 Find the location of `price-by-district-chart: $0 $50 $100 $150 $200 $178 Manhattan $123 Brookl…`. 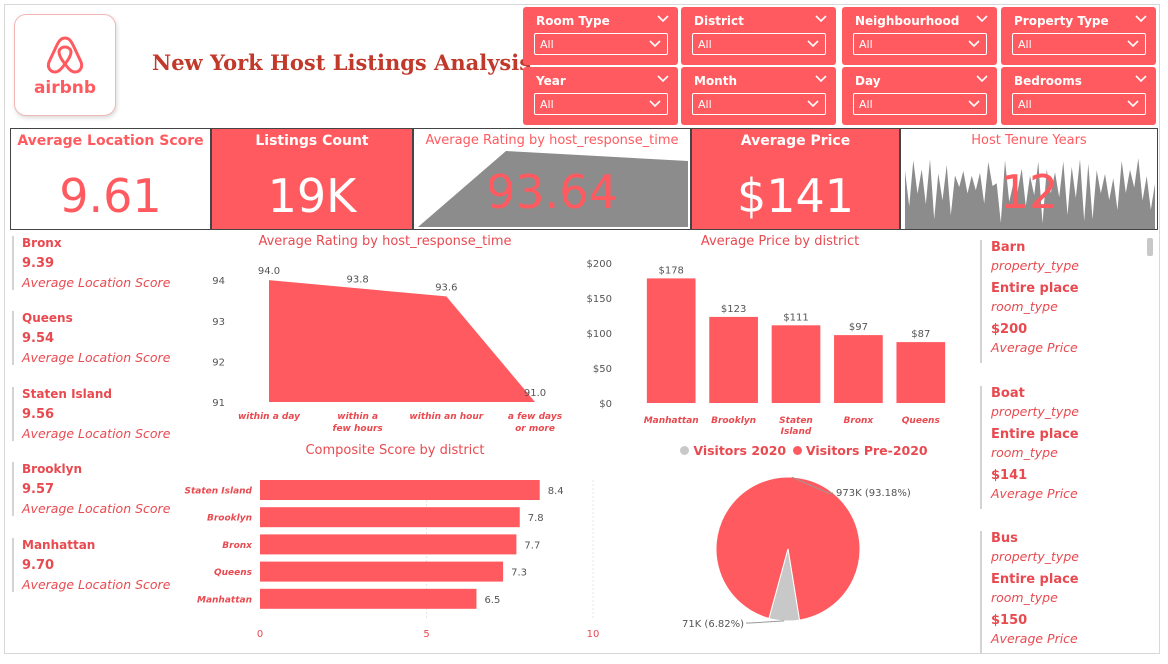

price-by-district-chart: $0 $50 $100 $150 $200 $178 Manhattan $123 Brookl… is located at coordinates (766, 348).